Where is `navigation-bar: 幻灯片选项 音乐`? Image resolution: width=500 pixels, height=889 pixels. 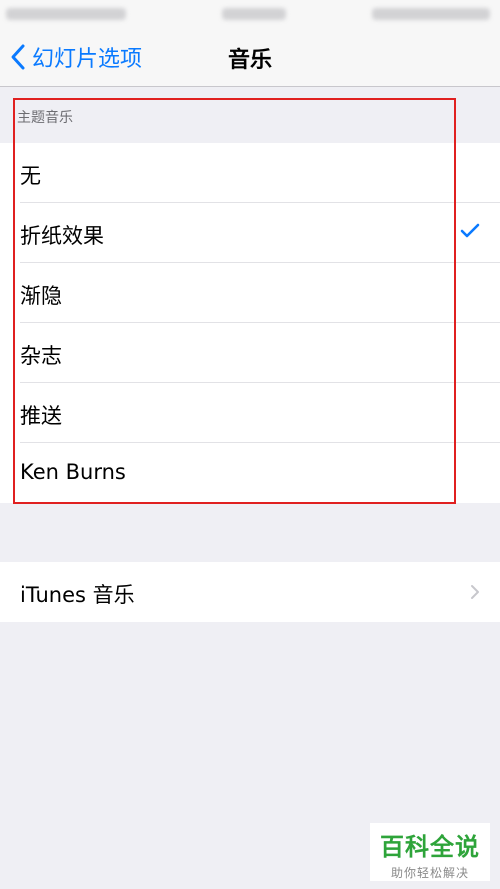
navigation-bar: 幻灯片选项 音乐 is located at coordinates (250, 57).